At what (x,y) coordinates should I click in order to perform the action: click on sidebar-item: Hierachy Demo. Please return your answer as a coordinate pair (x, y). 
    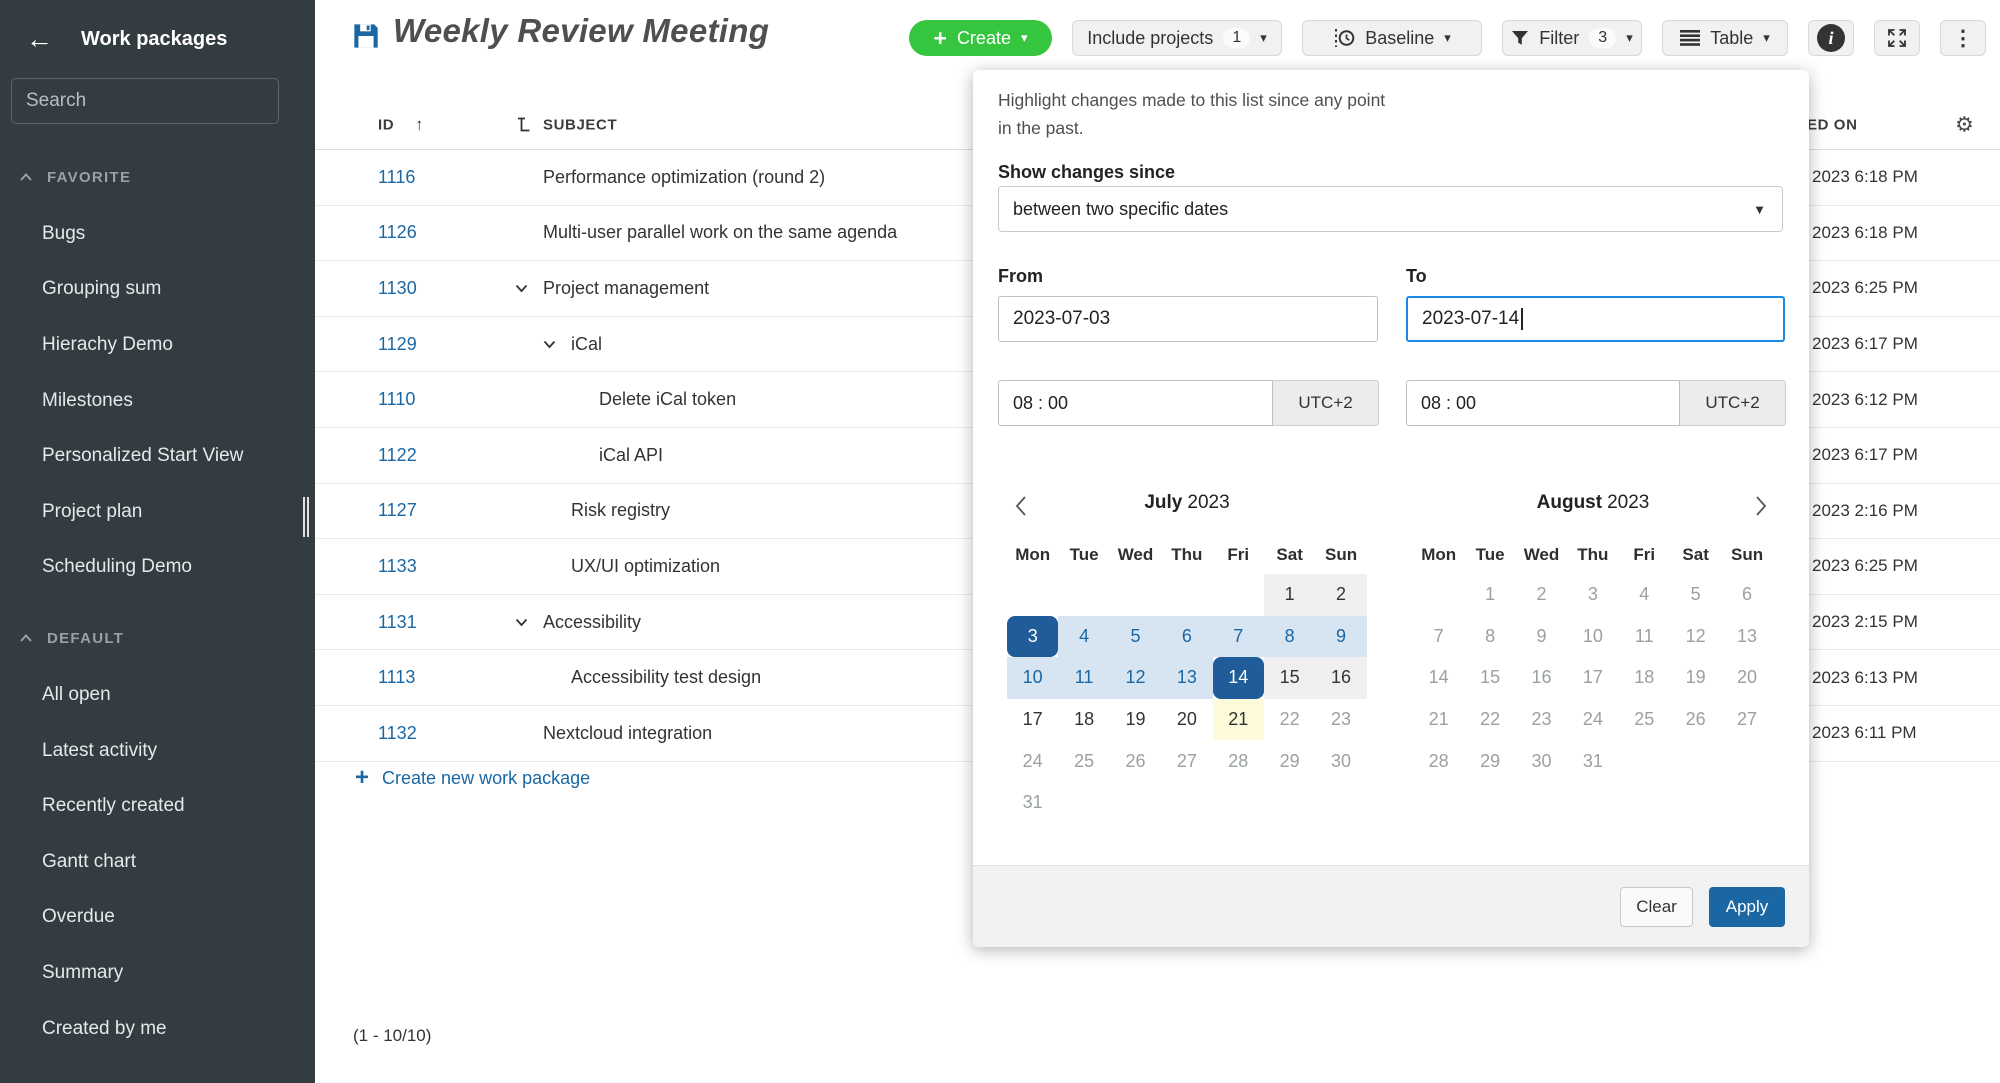
    Looking at the image, I should click on (157, 345).